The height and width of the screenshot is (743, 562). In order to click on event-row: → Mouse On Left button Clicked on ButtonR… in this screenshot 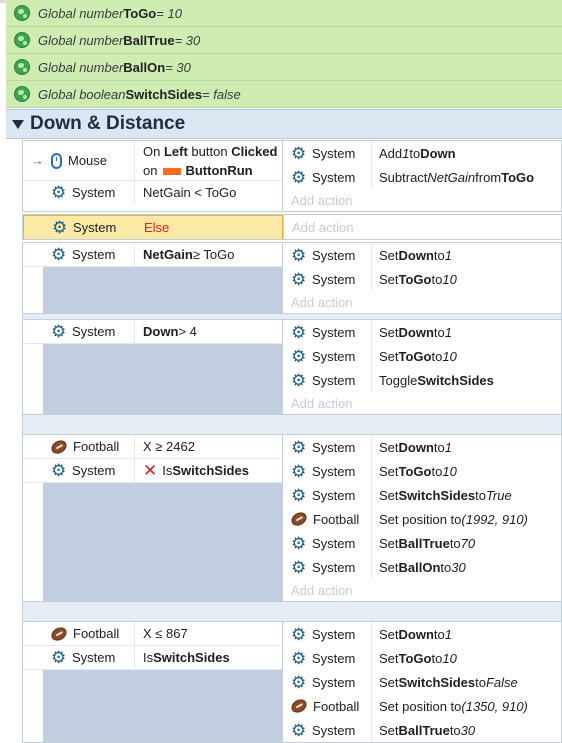, I will do `click(292, 176)`.